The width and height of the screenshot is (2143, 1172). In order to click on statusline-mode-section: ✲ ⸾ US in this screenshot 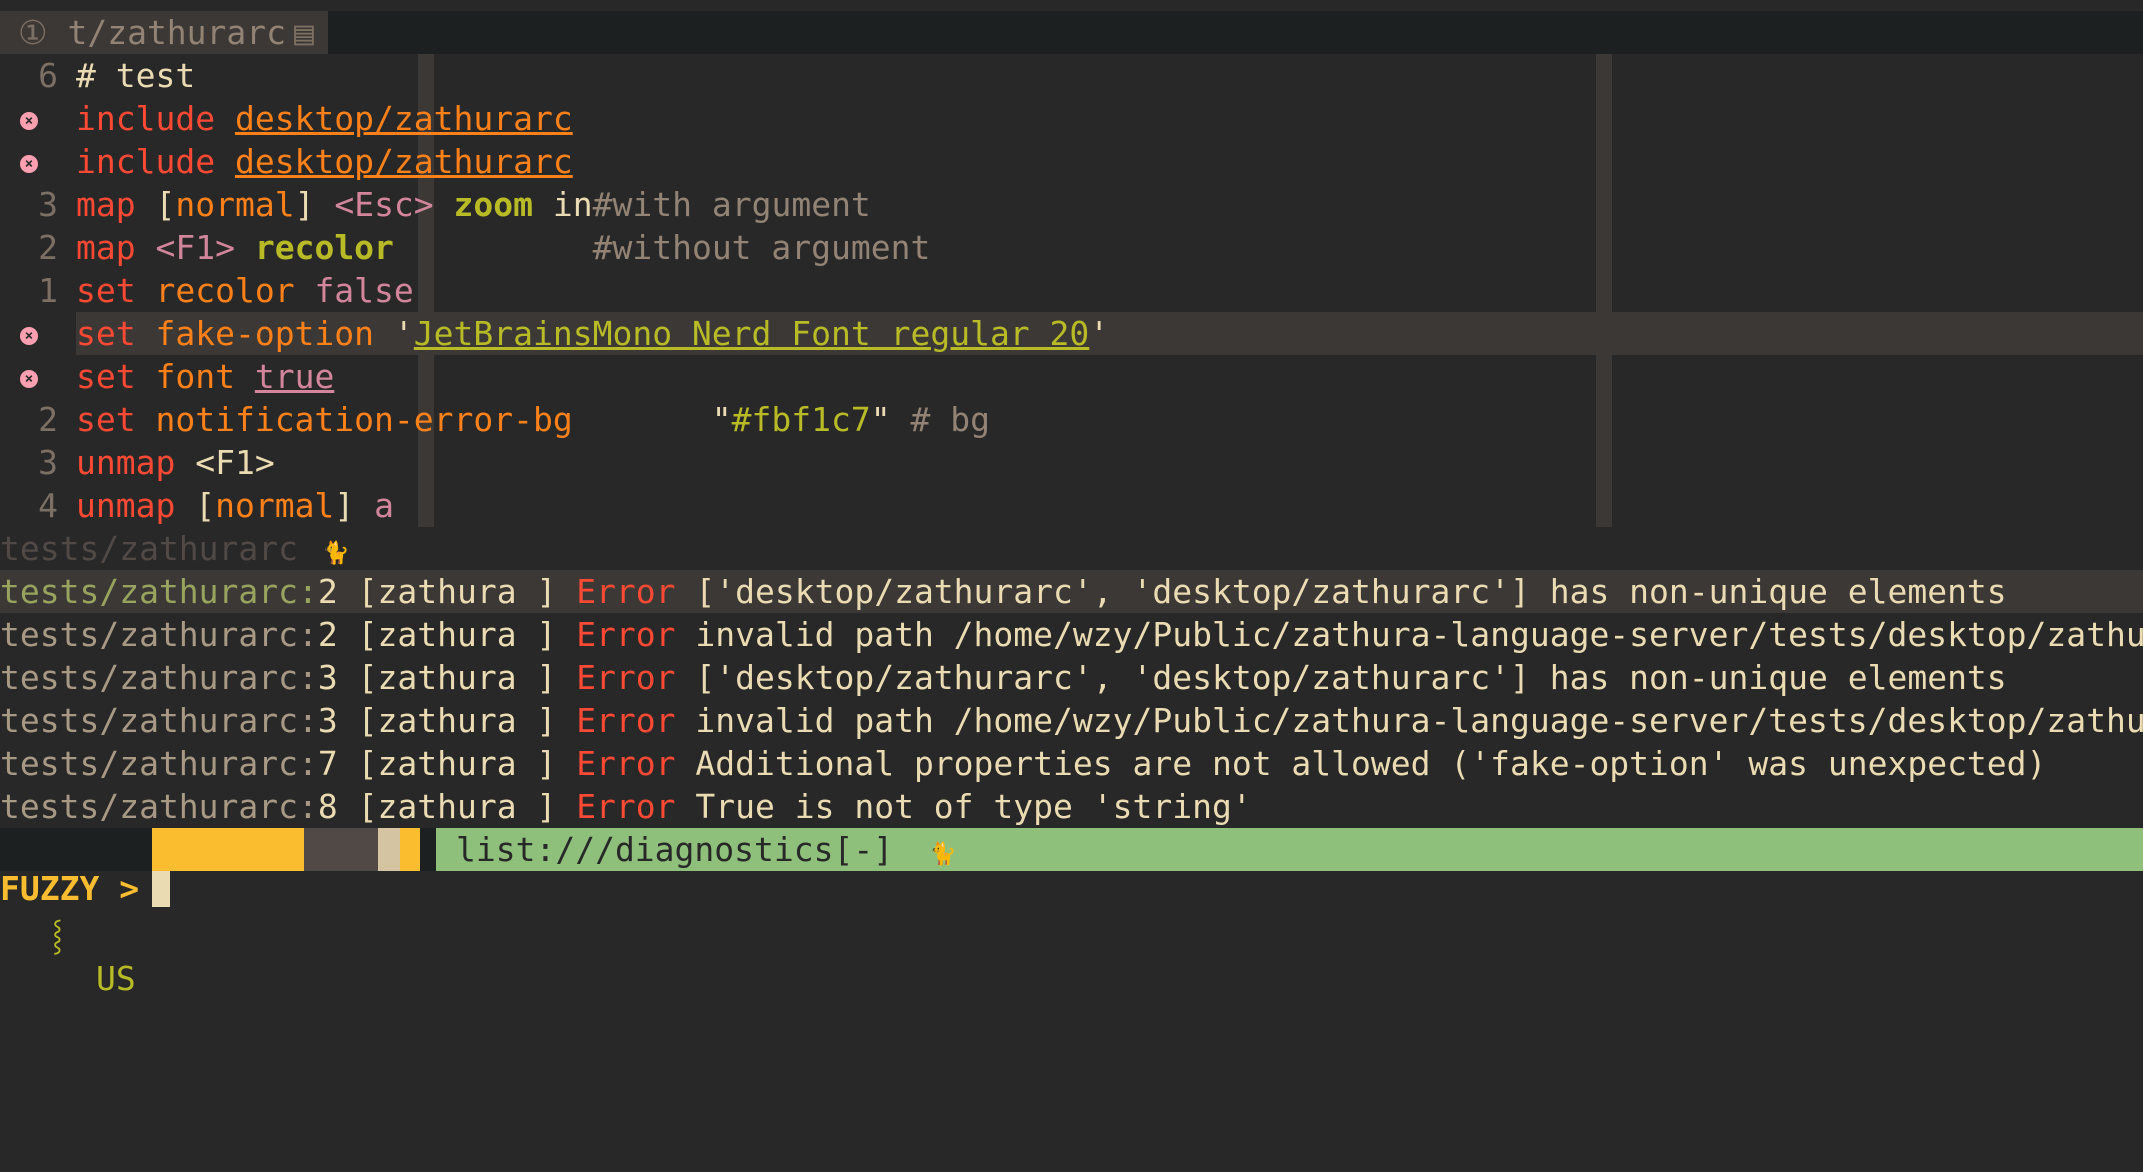, I will do `click(76, 913)`.